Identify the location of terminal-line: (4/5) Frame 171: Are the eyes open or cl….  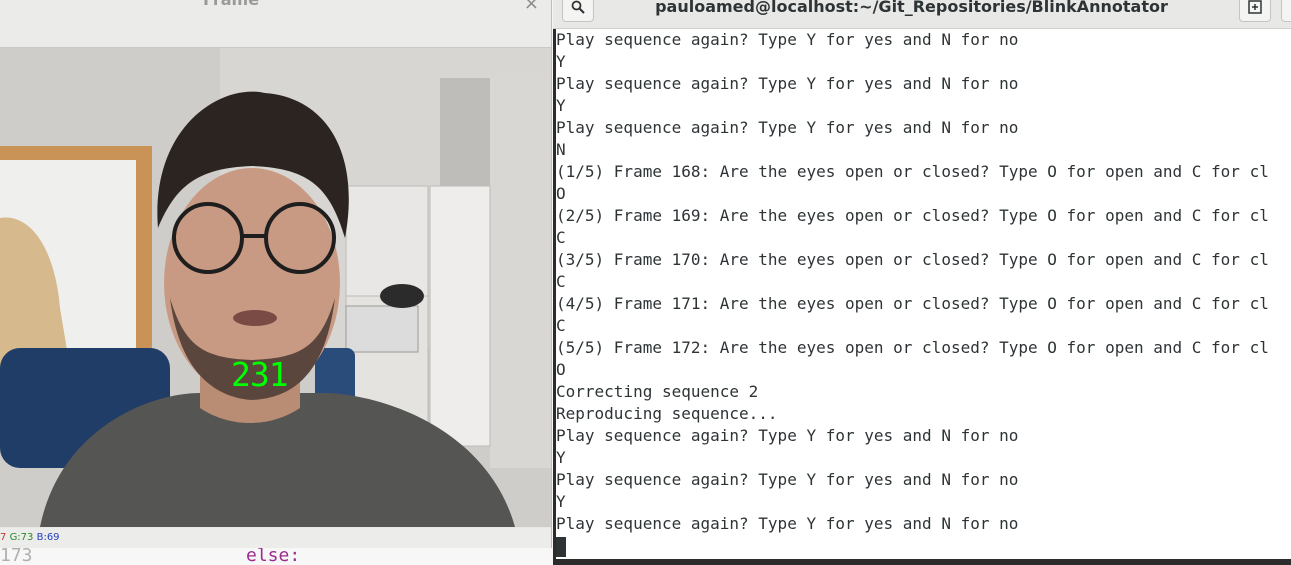
(912, 303).